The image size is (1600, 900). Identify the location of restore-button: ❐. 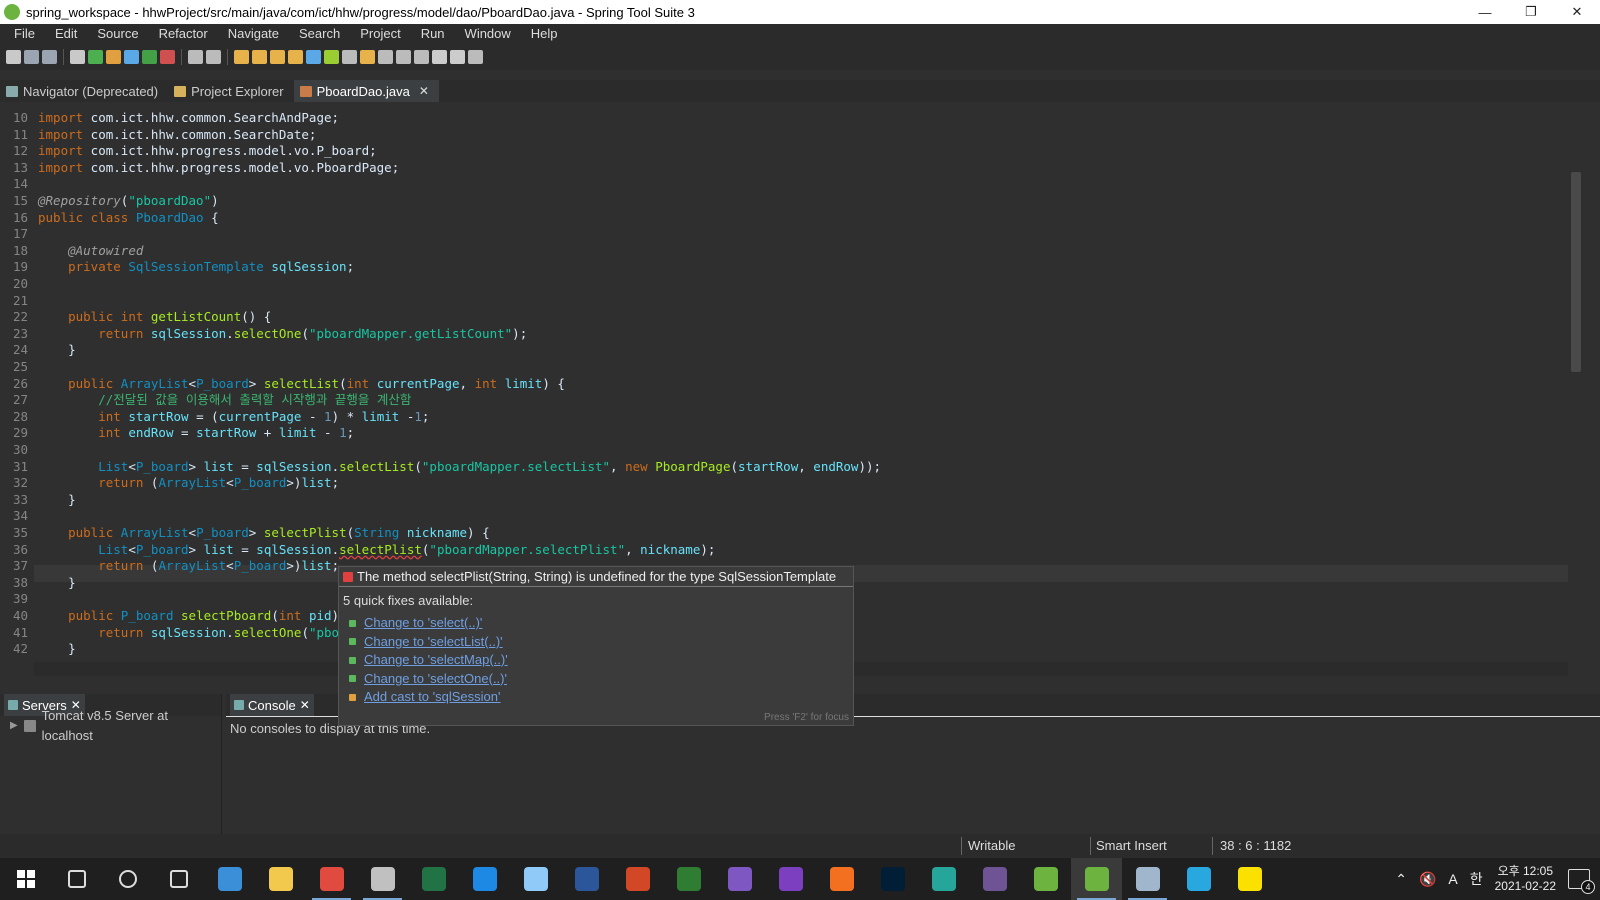
(1531, 12).